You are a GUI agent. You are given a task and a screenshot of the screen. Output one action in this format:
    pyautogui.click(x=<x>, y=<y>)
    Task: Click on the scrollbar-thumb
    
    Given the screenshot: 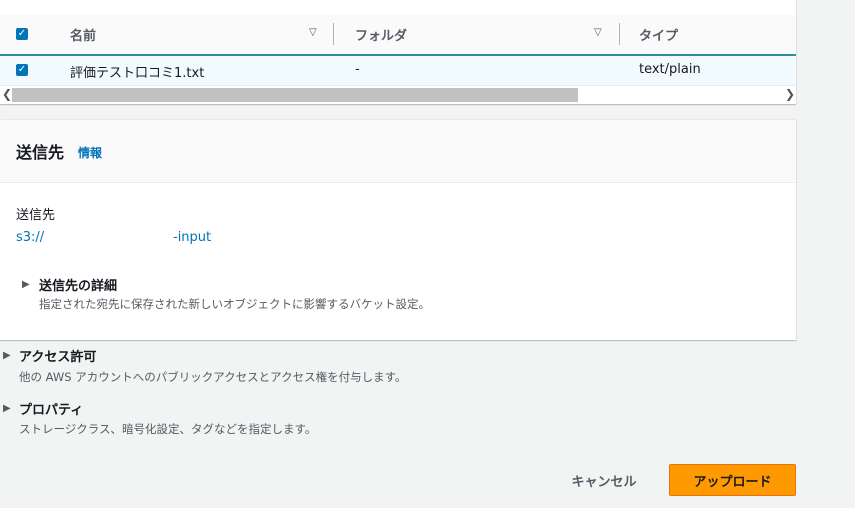 What is the action you would take?
    pyautogui.click(x=295, y=95)
    